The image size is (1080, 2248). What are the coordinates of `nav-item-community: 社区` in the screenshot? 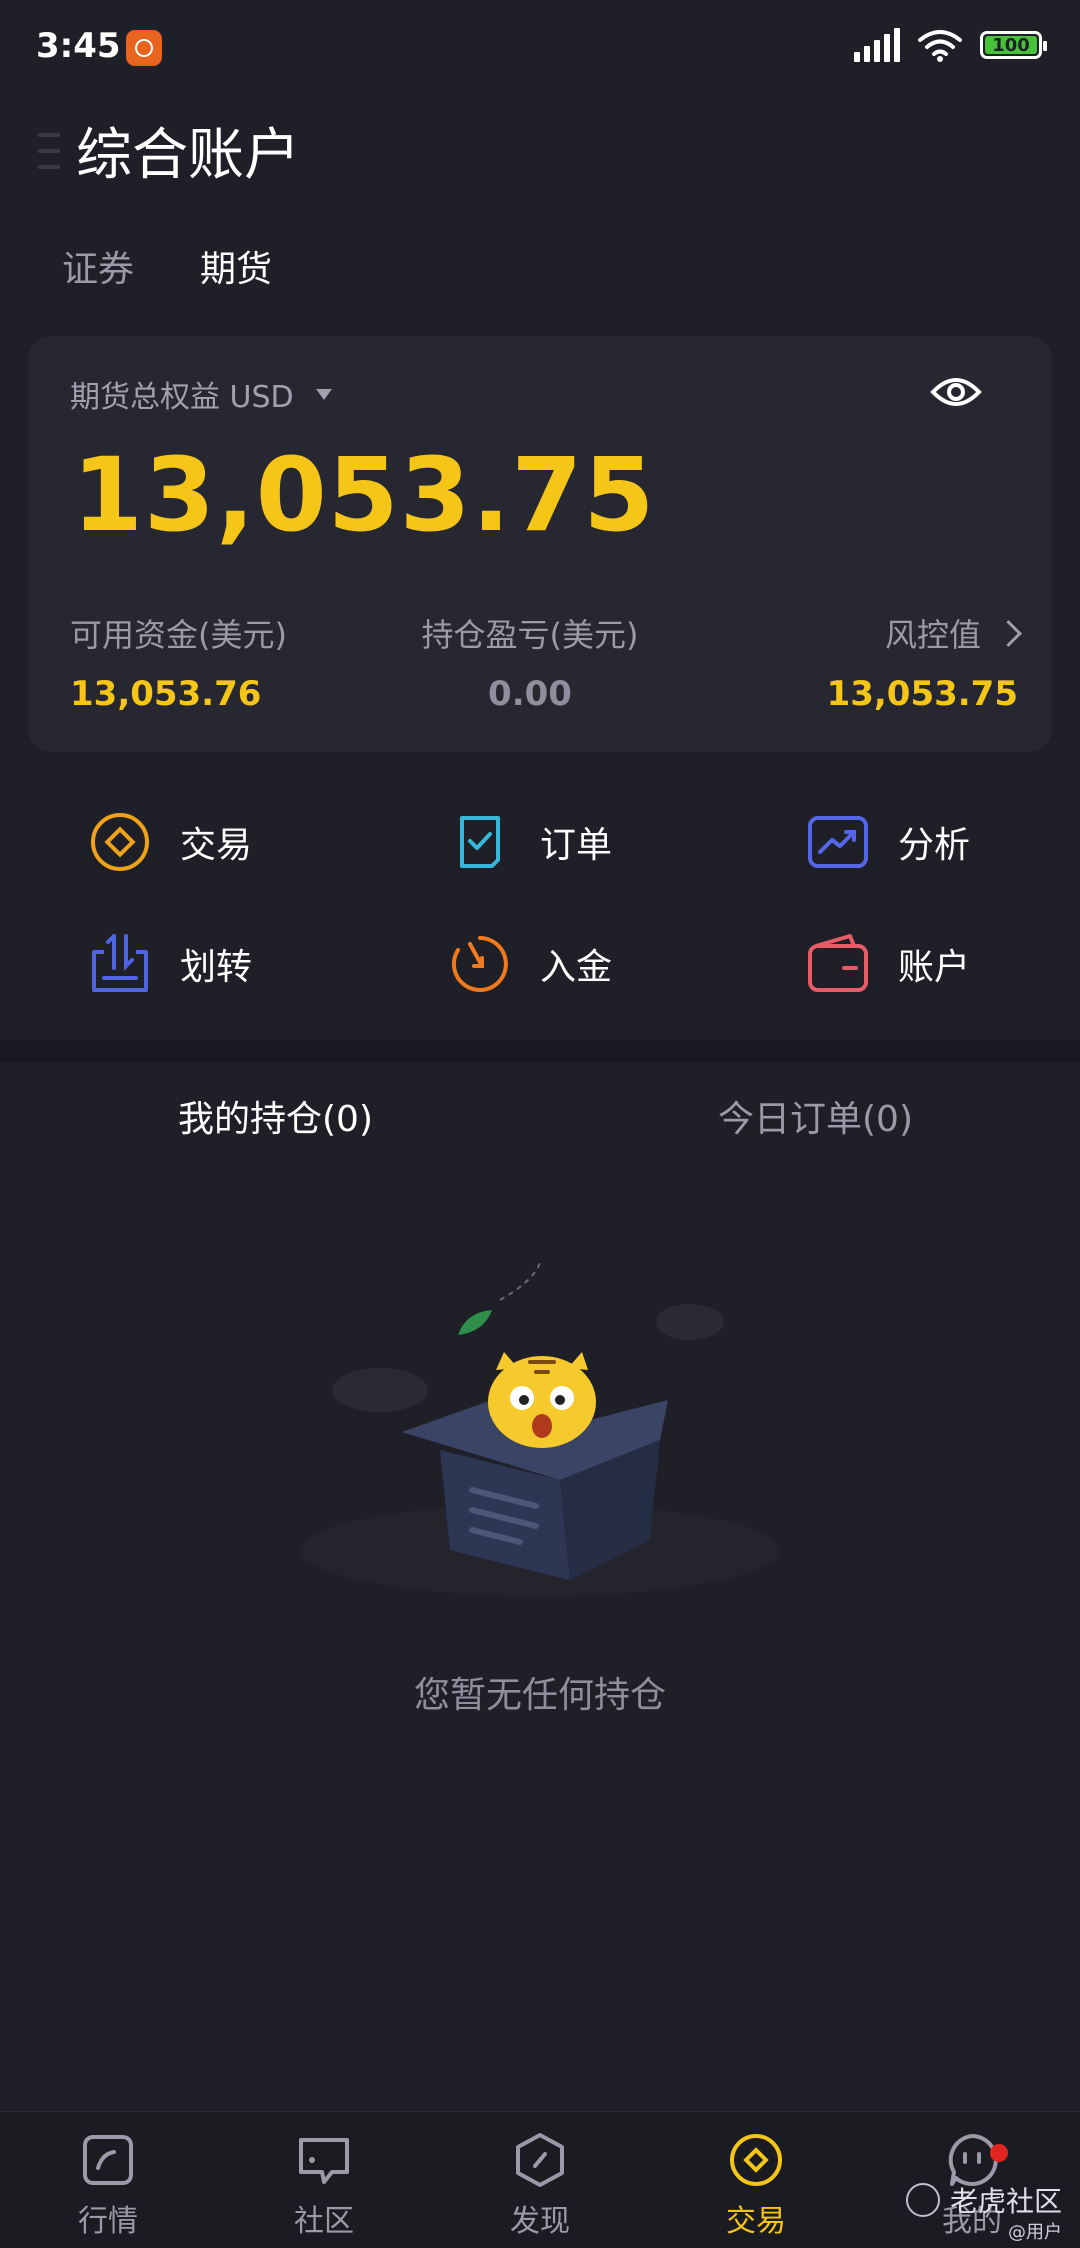 It's located at (324, 2186).